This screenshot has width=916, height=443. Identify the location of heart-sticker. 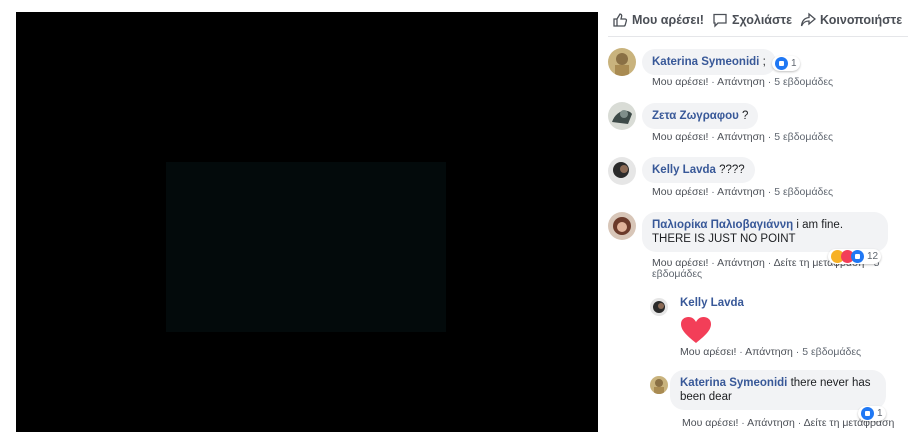
(696, 332).